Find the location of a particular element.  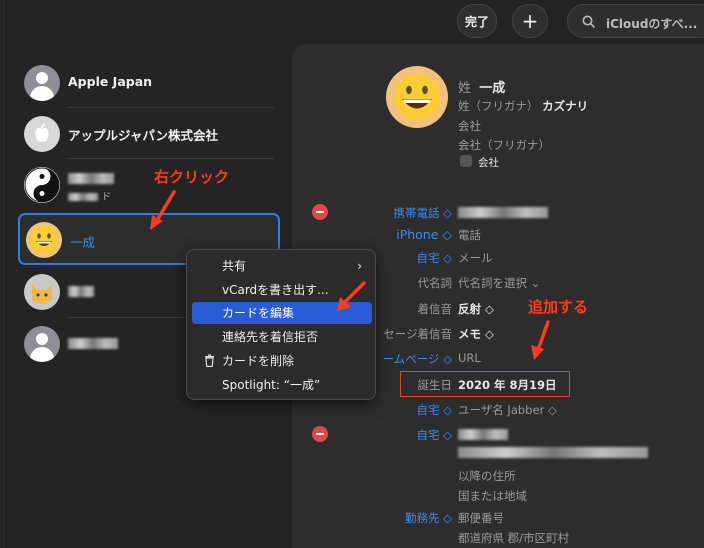

menu-item-label: カードを削除 is located at coordinates (258, 361).